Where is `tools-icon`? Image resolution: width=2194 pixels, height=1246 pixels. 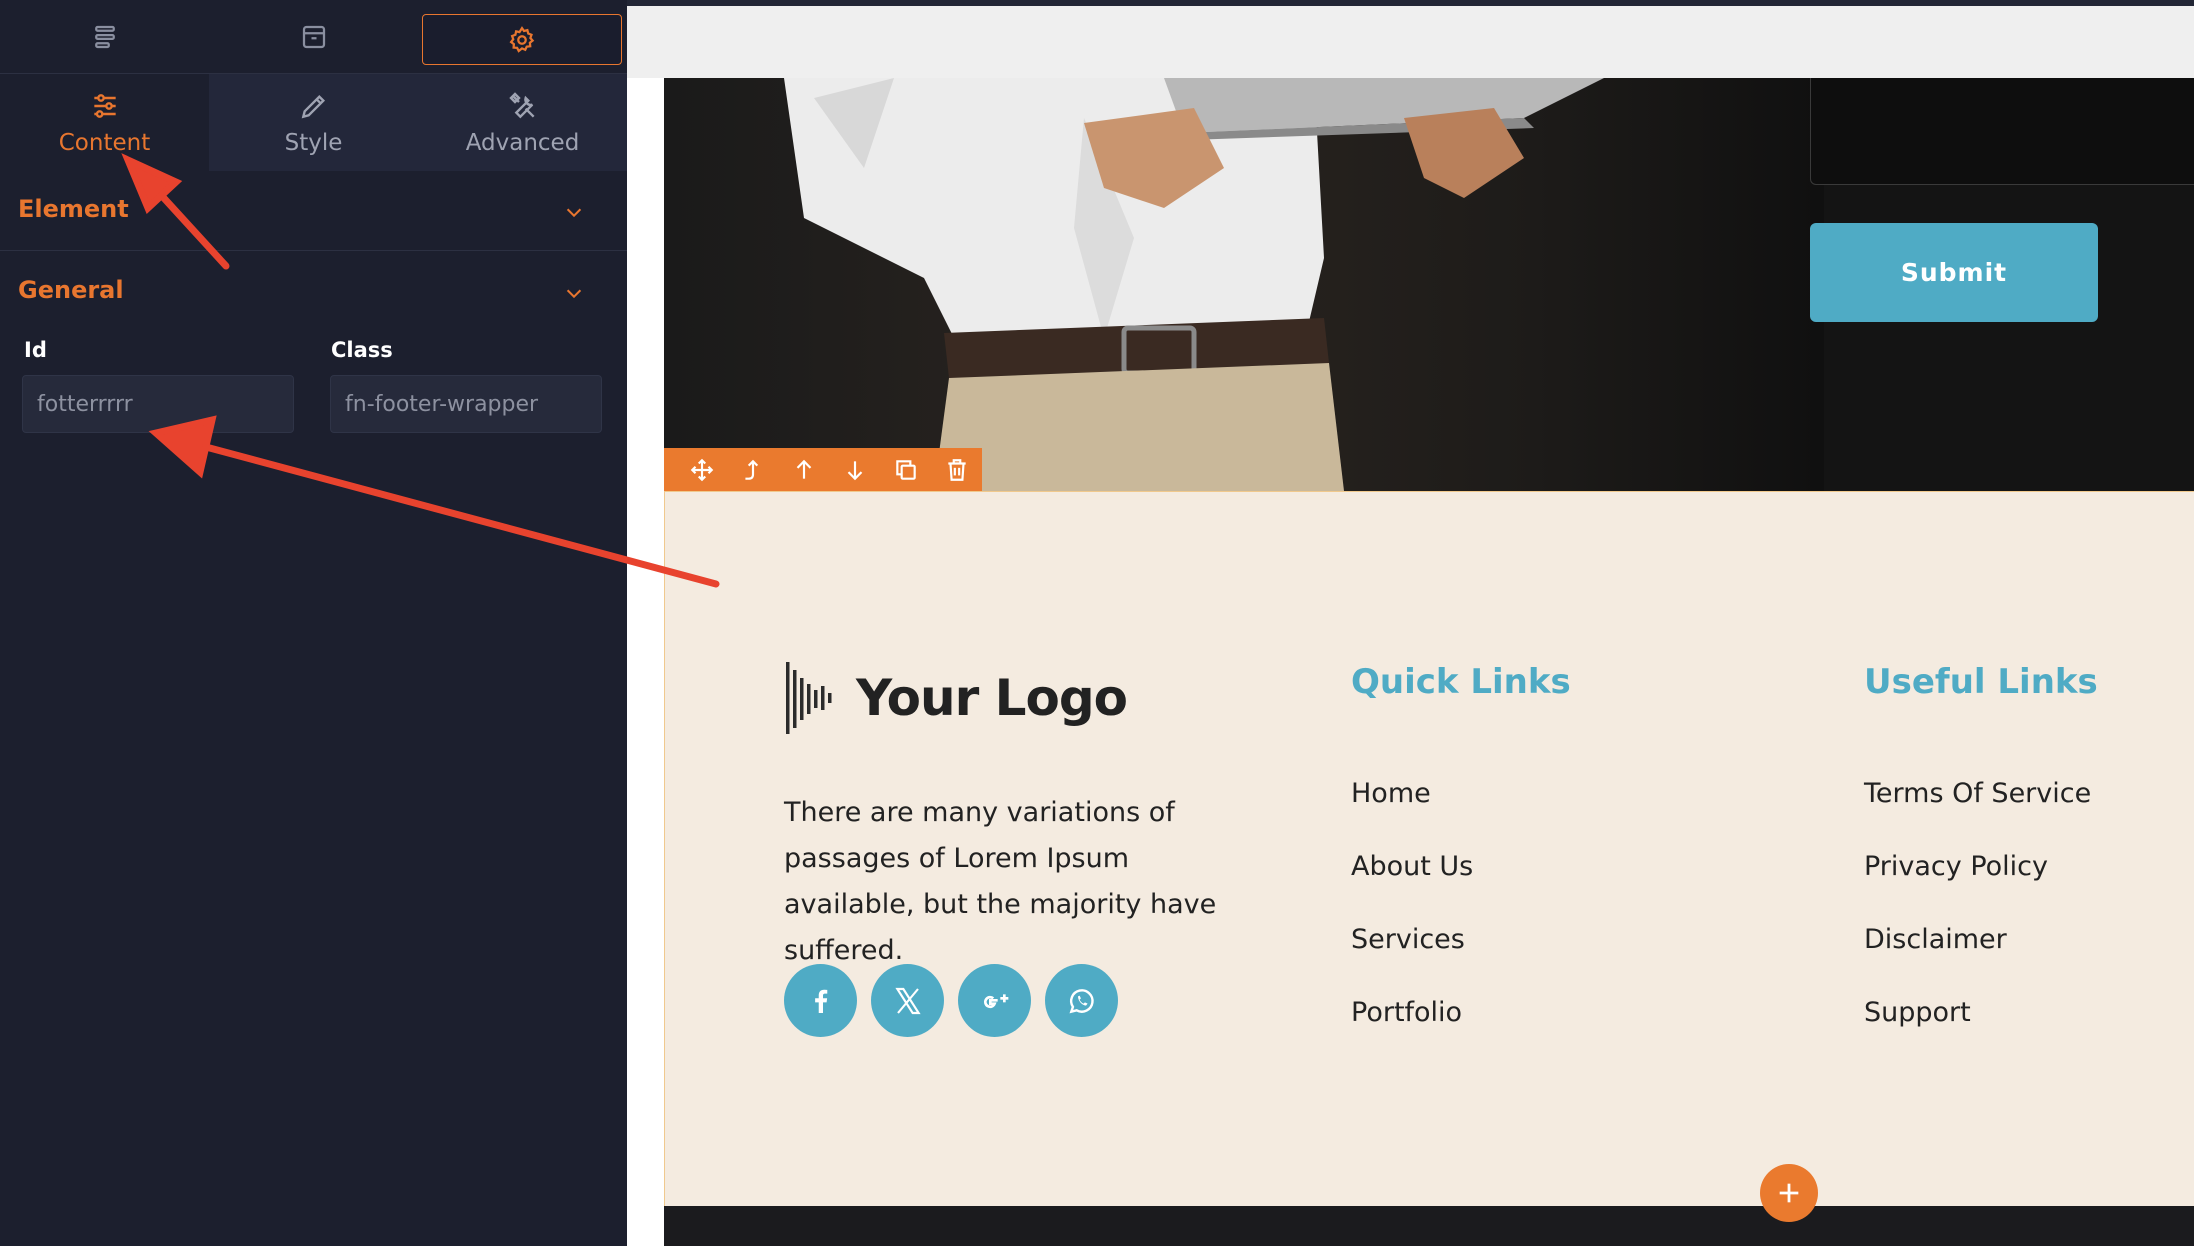 tools-icon is located at coordinates (521, 104).